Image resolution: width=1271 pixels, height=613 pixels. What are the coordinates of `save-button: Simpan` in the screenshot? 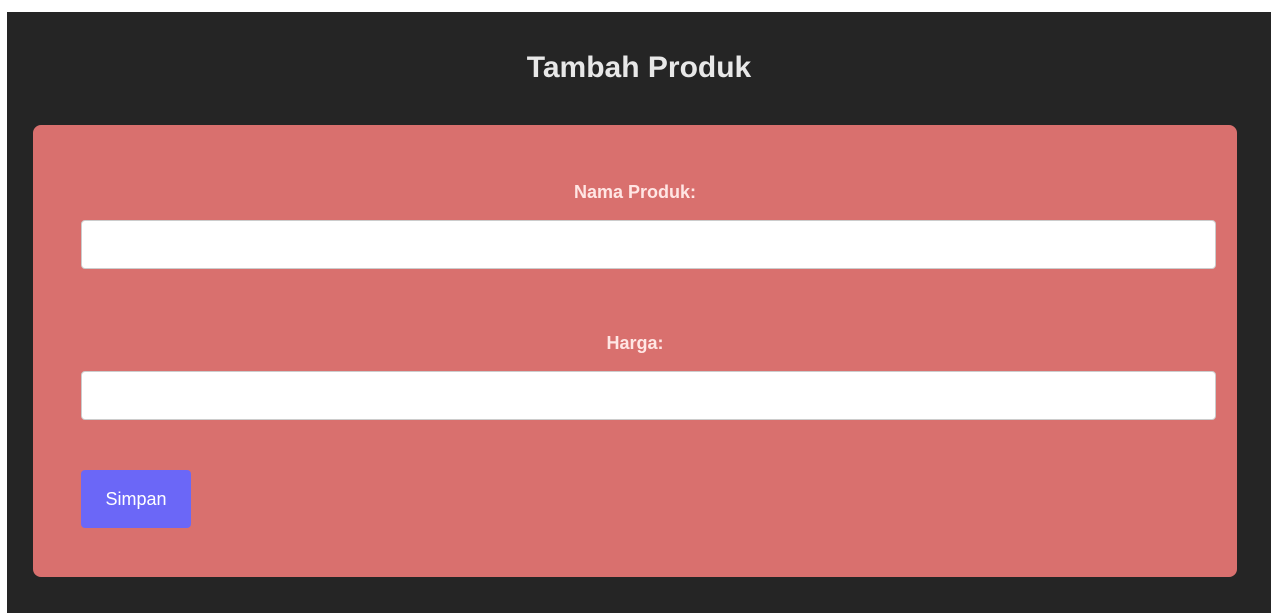 It's located at (136, 499).